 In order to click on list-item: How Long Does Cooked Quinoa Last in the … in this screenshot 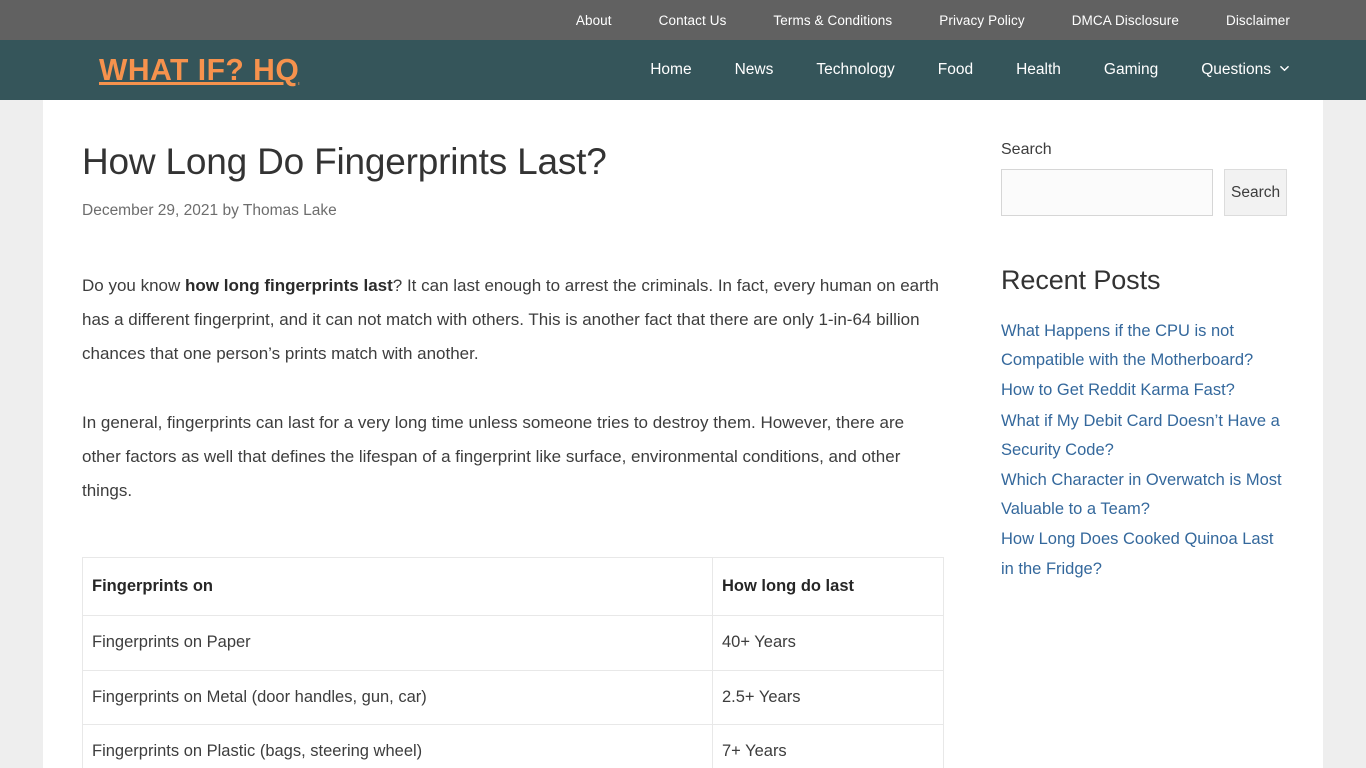, I will do `click(1142, 554)`.